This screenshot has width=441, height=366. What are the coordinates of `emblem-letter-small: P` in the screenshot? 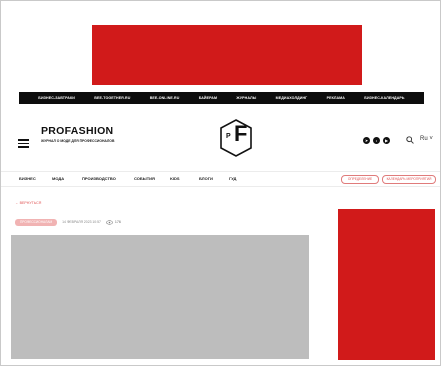 It's located at (228, 136).